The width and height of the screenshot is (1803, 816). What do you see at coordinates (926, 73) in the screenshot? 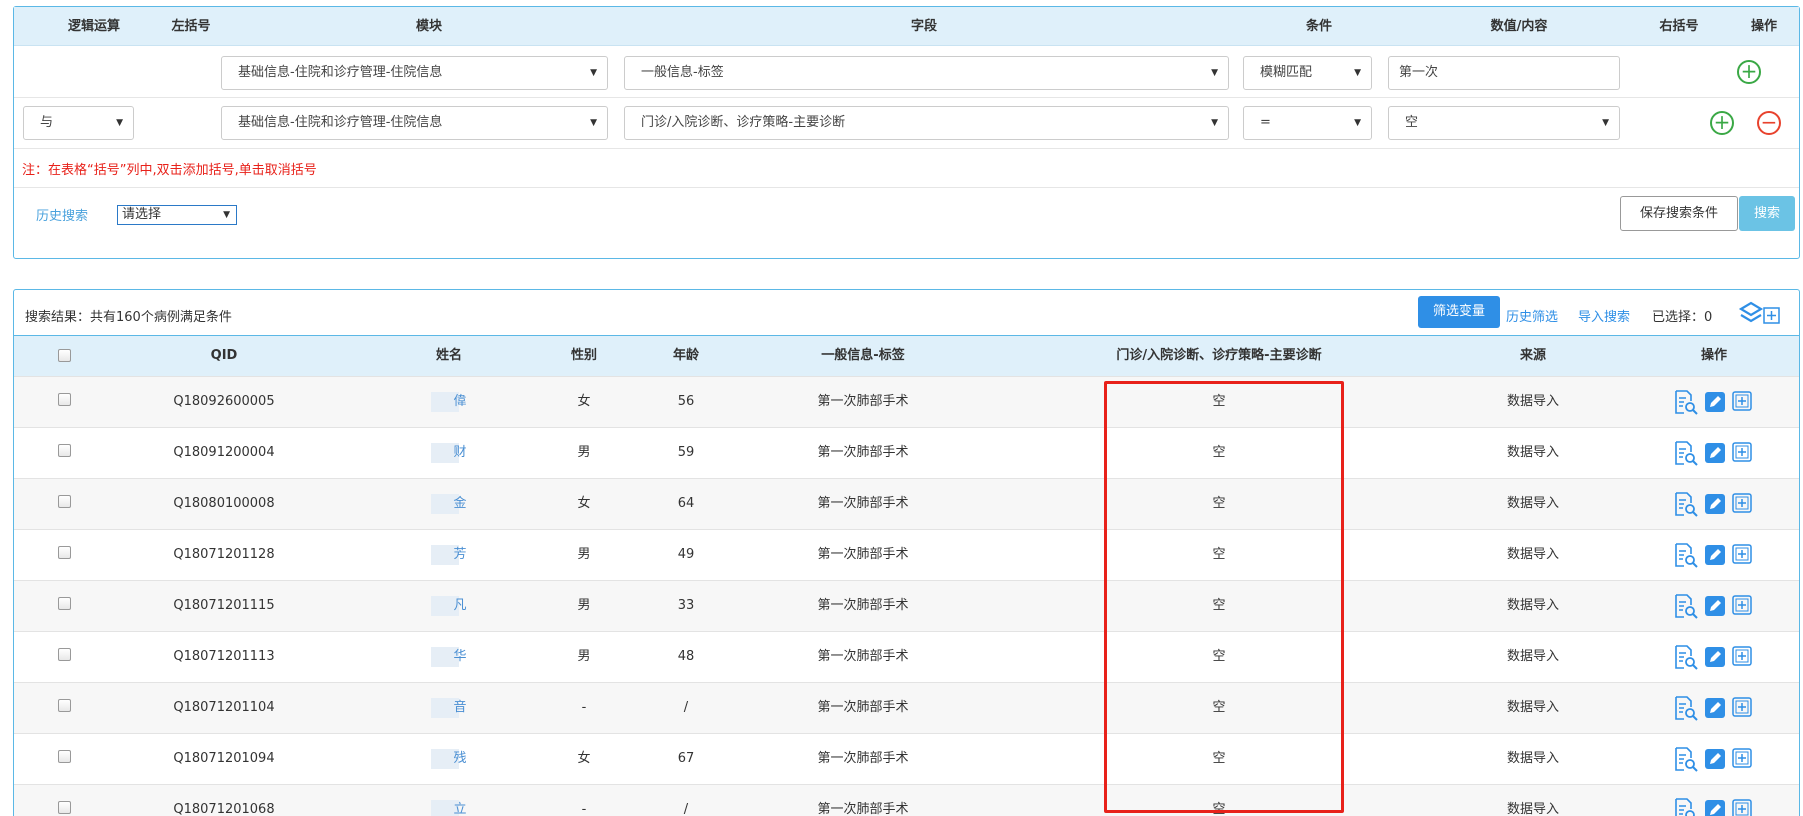
I see `field-select: 一般信息-标签 ▼` at bounding box center [926, 73].